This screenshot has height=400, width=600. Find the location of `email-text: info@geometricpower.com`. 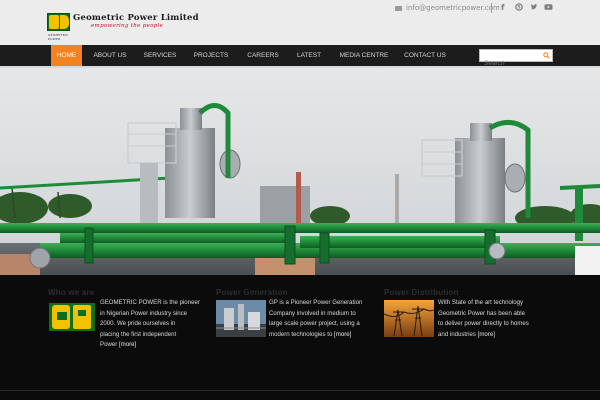

email-text: info@geometricpower.com is located at coordinates (453, 8).